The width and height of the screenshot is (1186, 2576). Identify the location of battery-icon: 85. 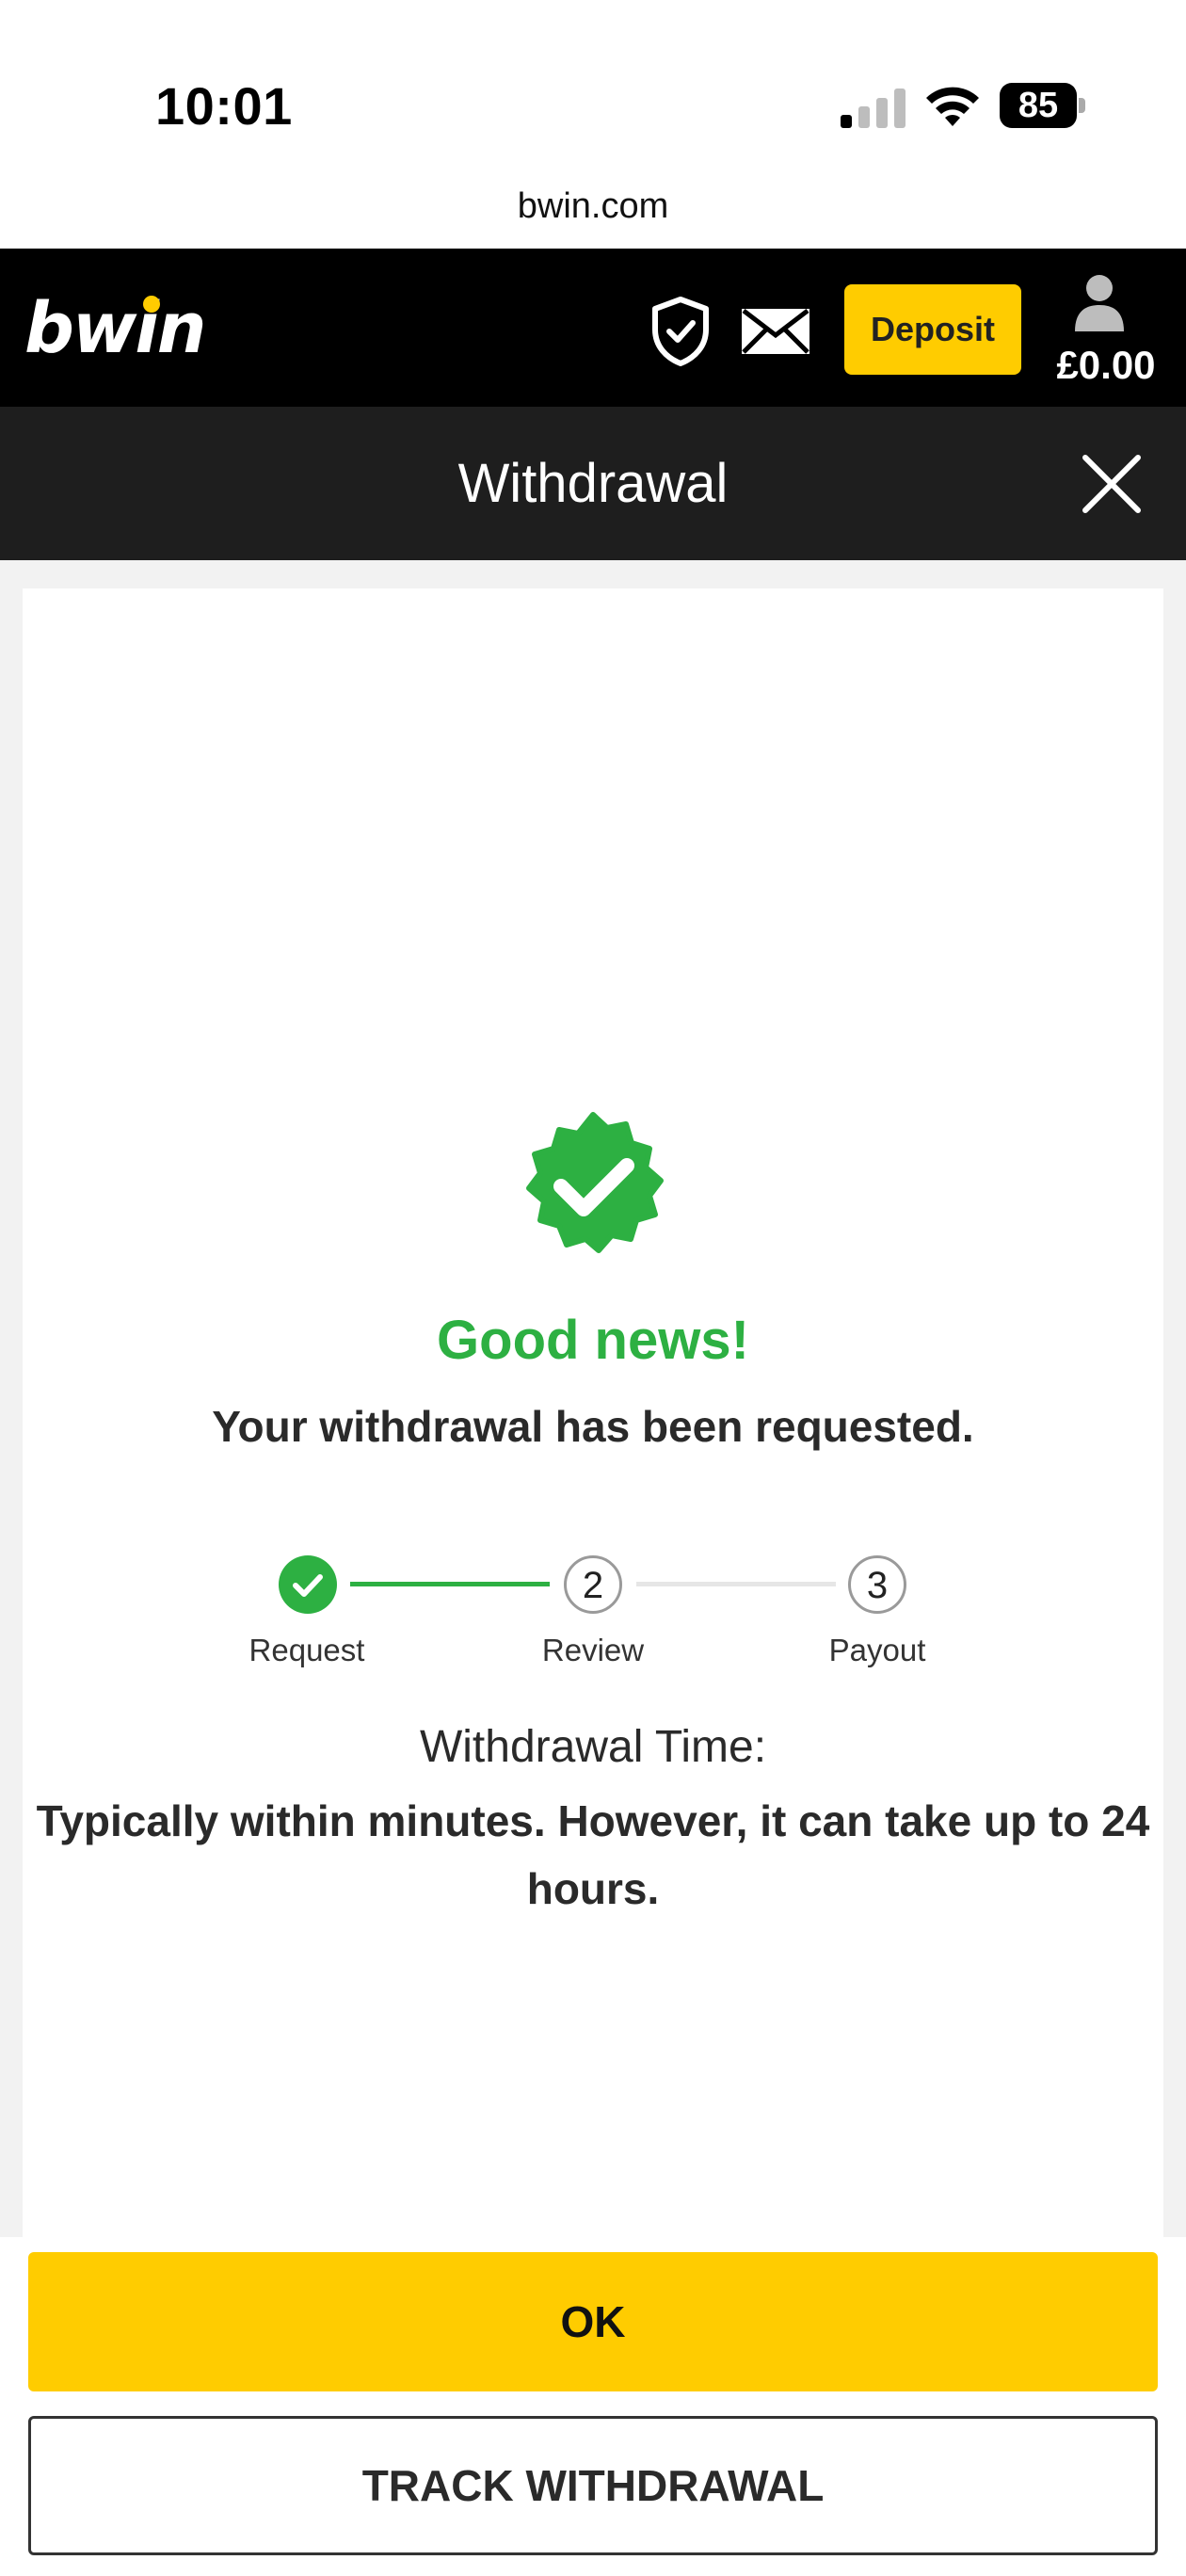
(1043, 105).